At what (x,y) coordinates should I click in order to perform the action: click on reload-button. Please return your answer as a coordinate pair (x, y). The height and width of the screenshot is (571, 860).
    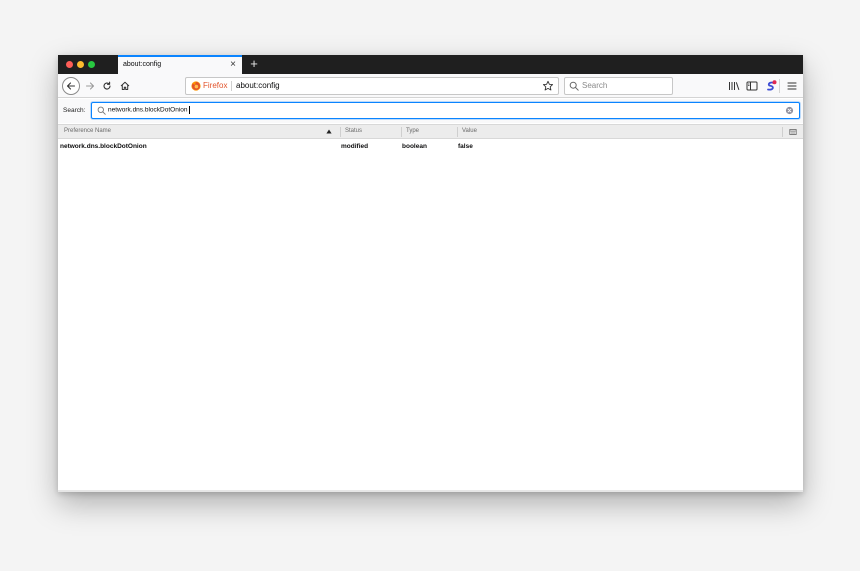
    Looking at the image, I should click on (107, 86).